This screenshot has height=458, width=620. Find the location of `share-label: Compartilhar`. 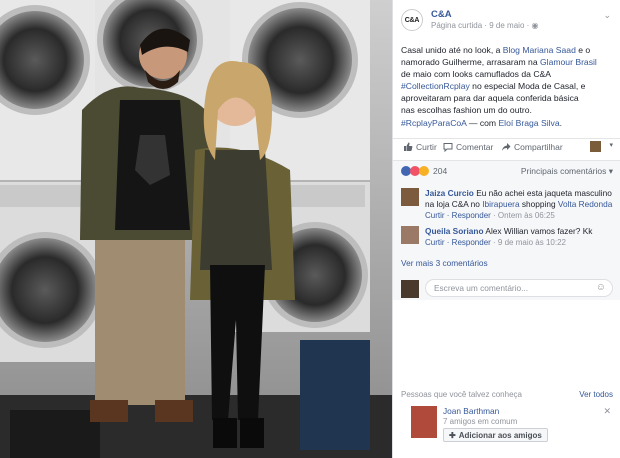

share-label: Compartilhar is located at coordinates (538, 147).